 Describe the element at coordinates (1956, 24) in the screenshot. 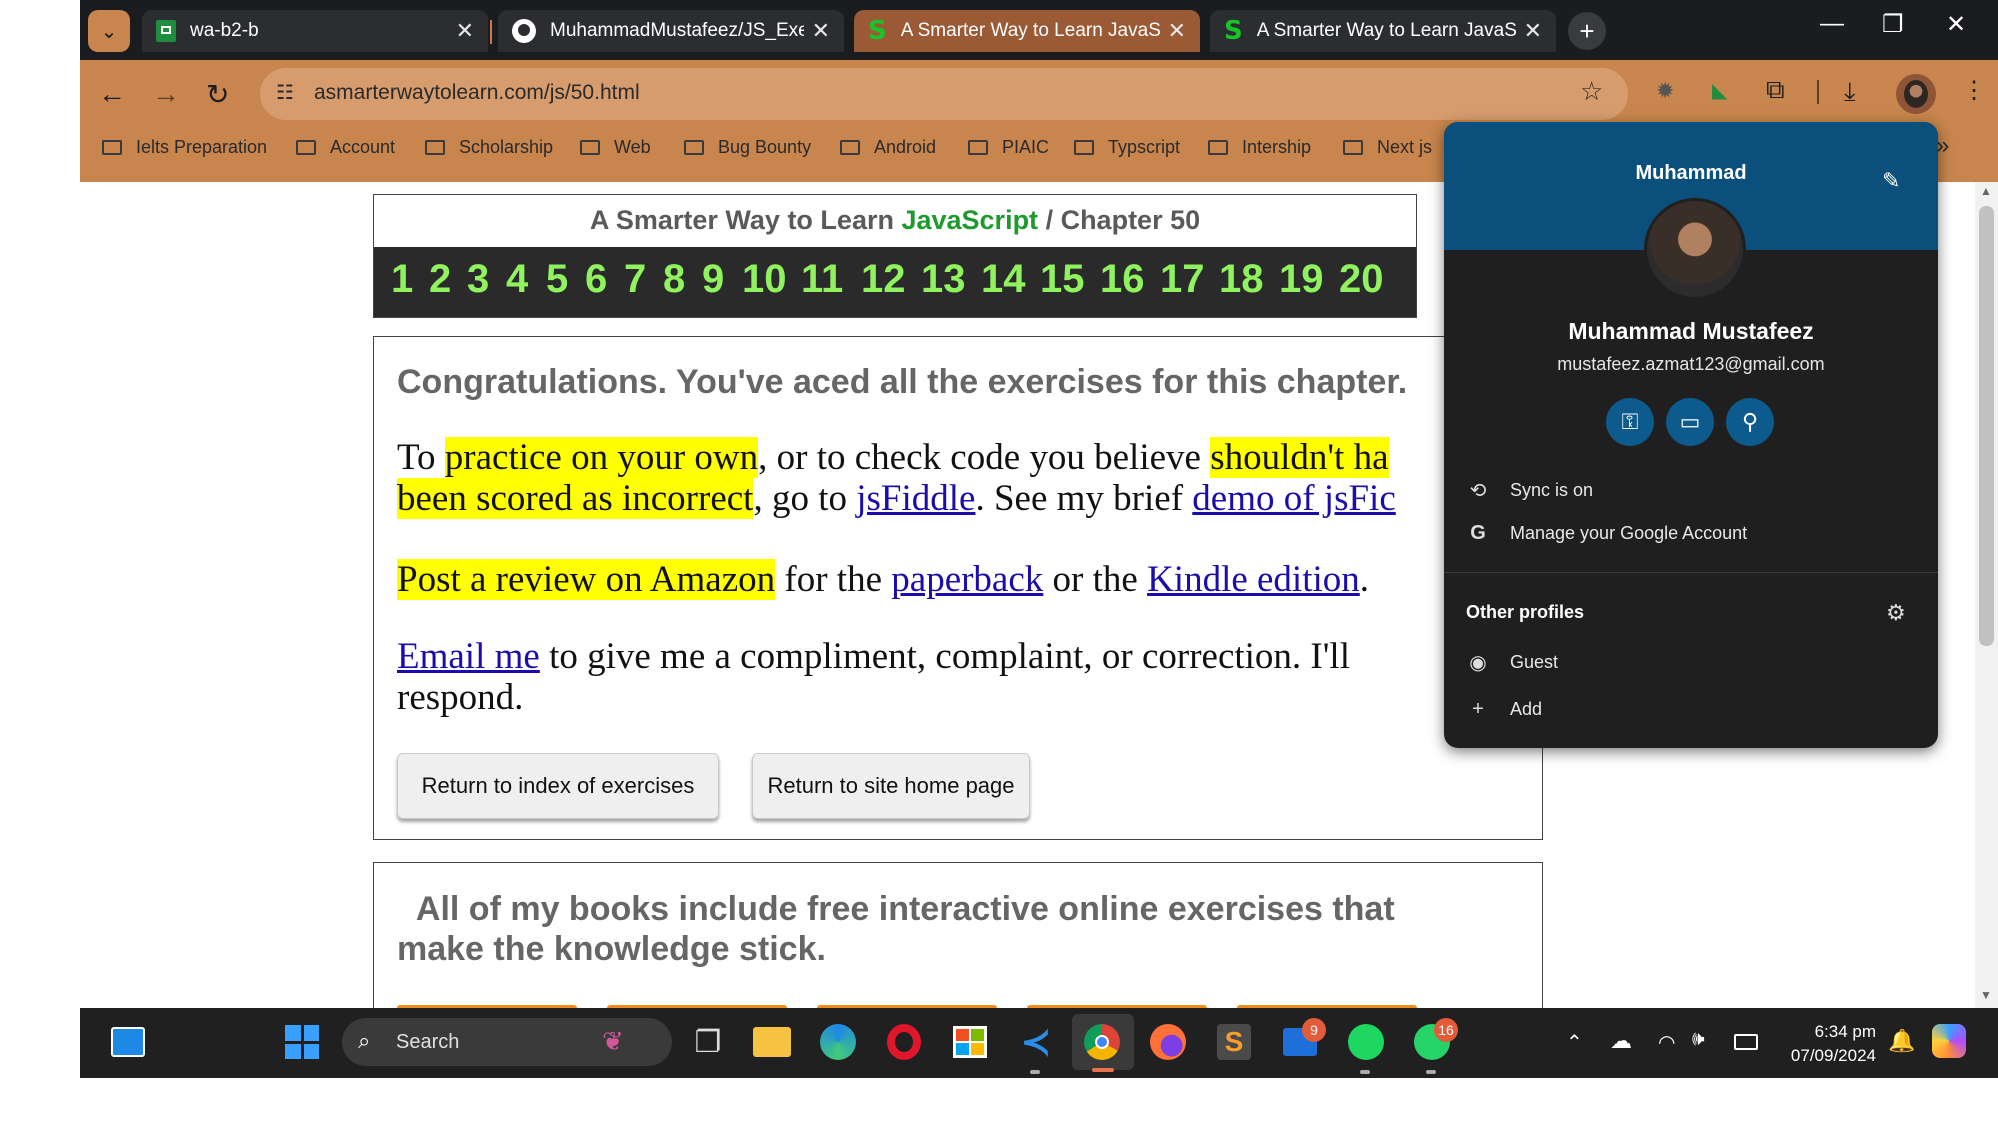

I see `close-window-icon: ✕` at that location.